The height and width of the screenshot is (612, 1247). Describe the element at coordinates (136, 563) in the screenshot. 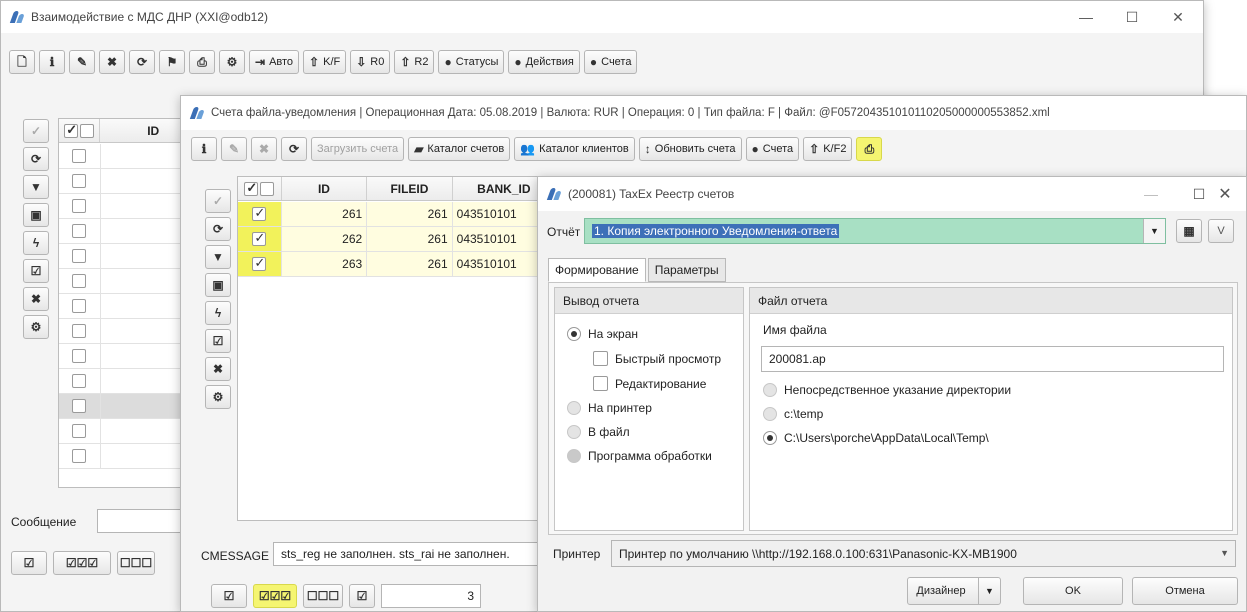

I see `uncheck-all-button: ☐☐☐` at that location.